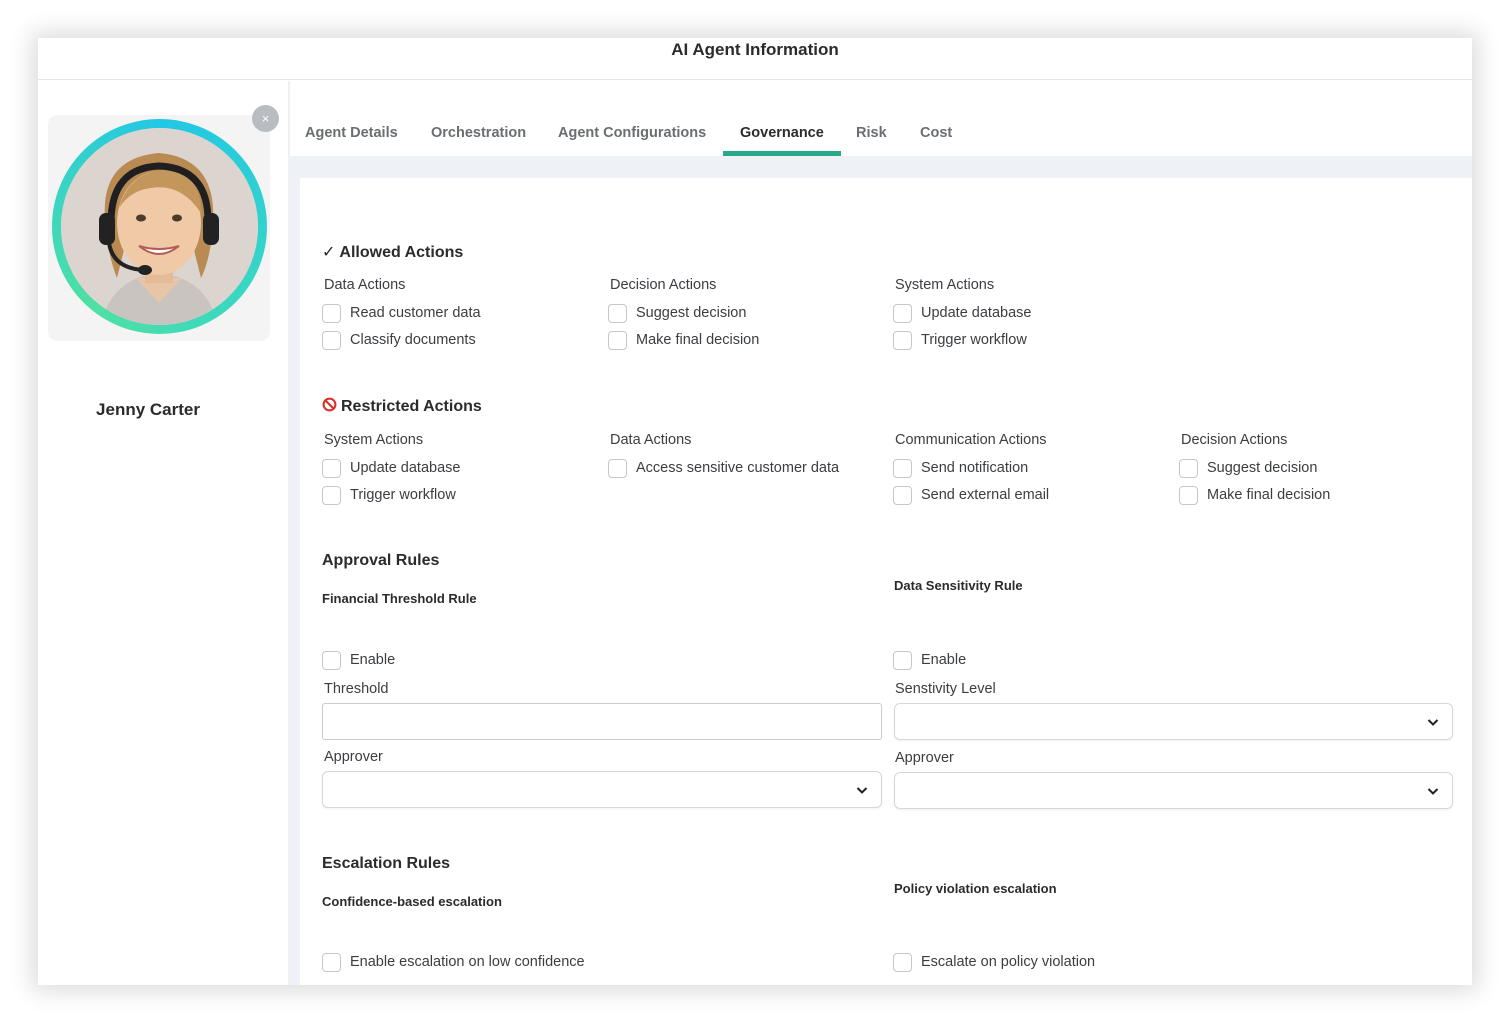  I want to click on approval-rules-title: Approval Rules, so click(381, 560).